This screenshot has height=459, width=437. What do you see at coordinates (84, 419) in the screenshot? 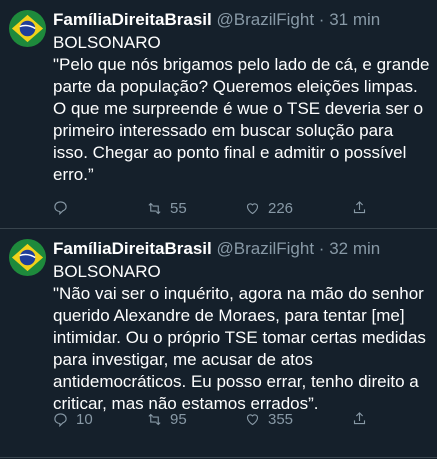
I see `reply-count: 10` at bounding box center [84, 419].